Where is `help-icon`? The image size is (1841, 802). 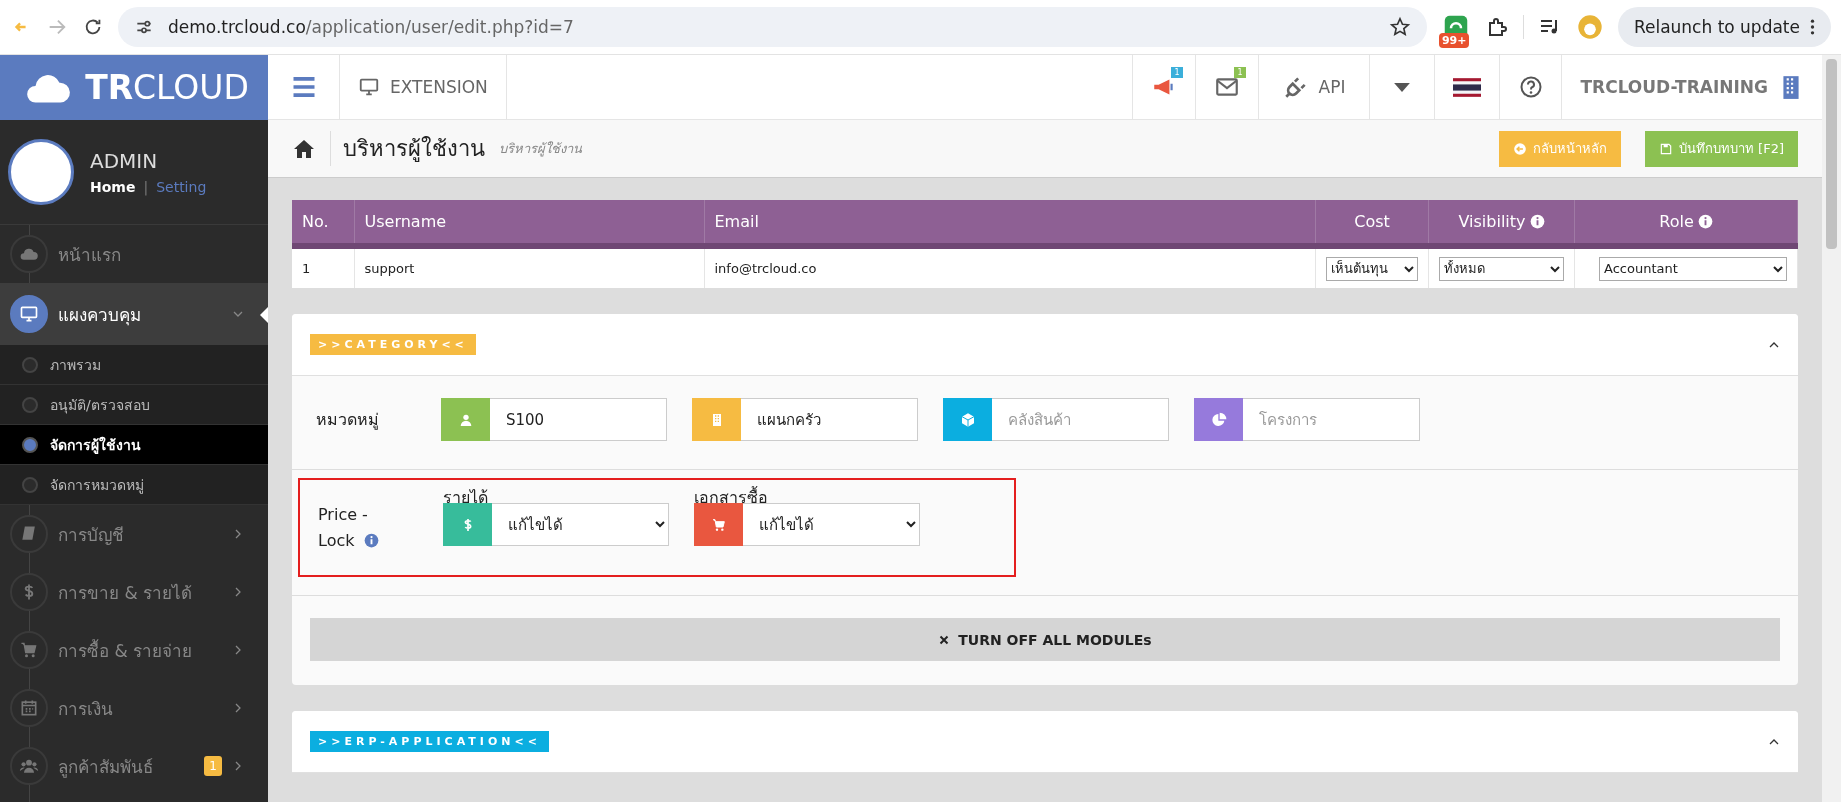 help-icon is located at coordinates (1530, 87).